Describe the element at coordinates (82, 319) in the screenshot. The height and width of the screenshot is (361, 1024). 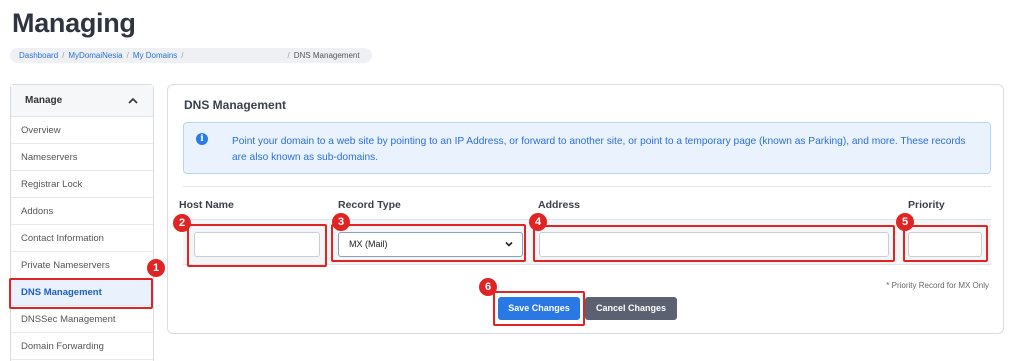
I see `sidebar-item-dnssec-management: DNSSec Management` at that location.